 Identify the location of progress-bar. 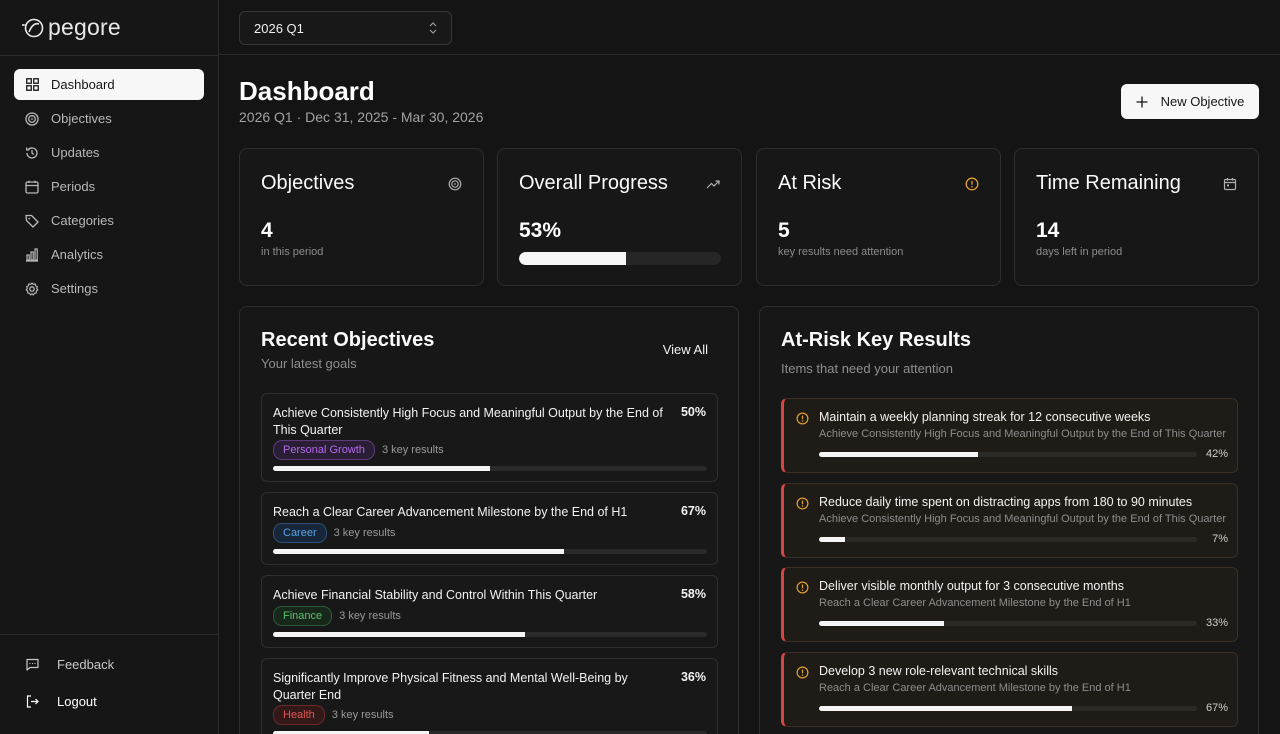
(620, 258).